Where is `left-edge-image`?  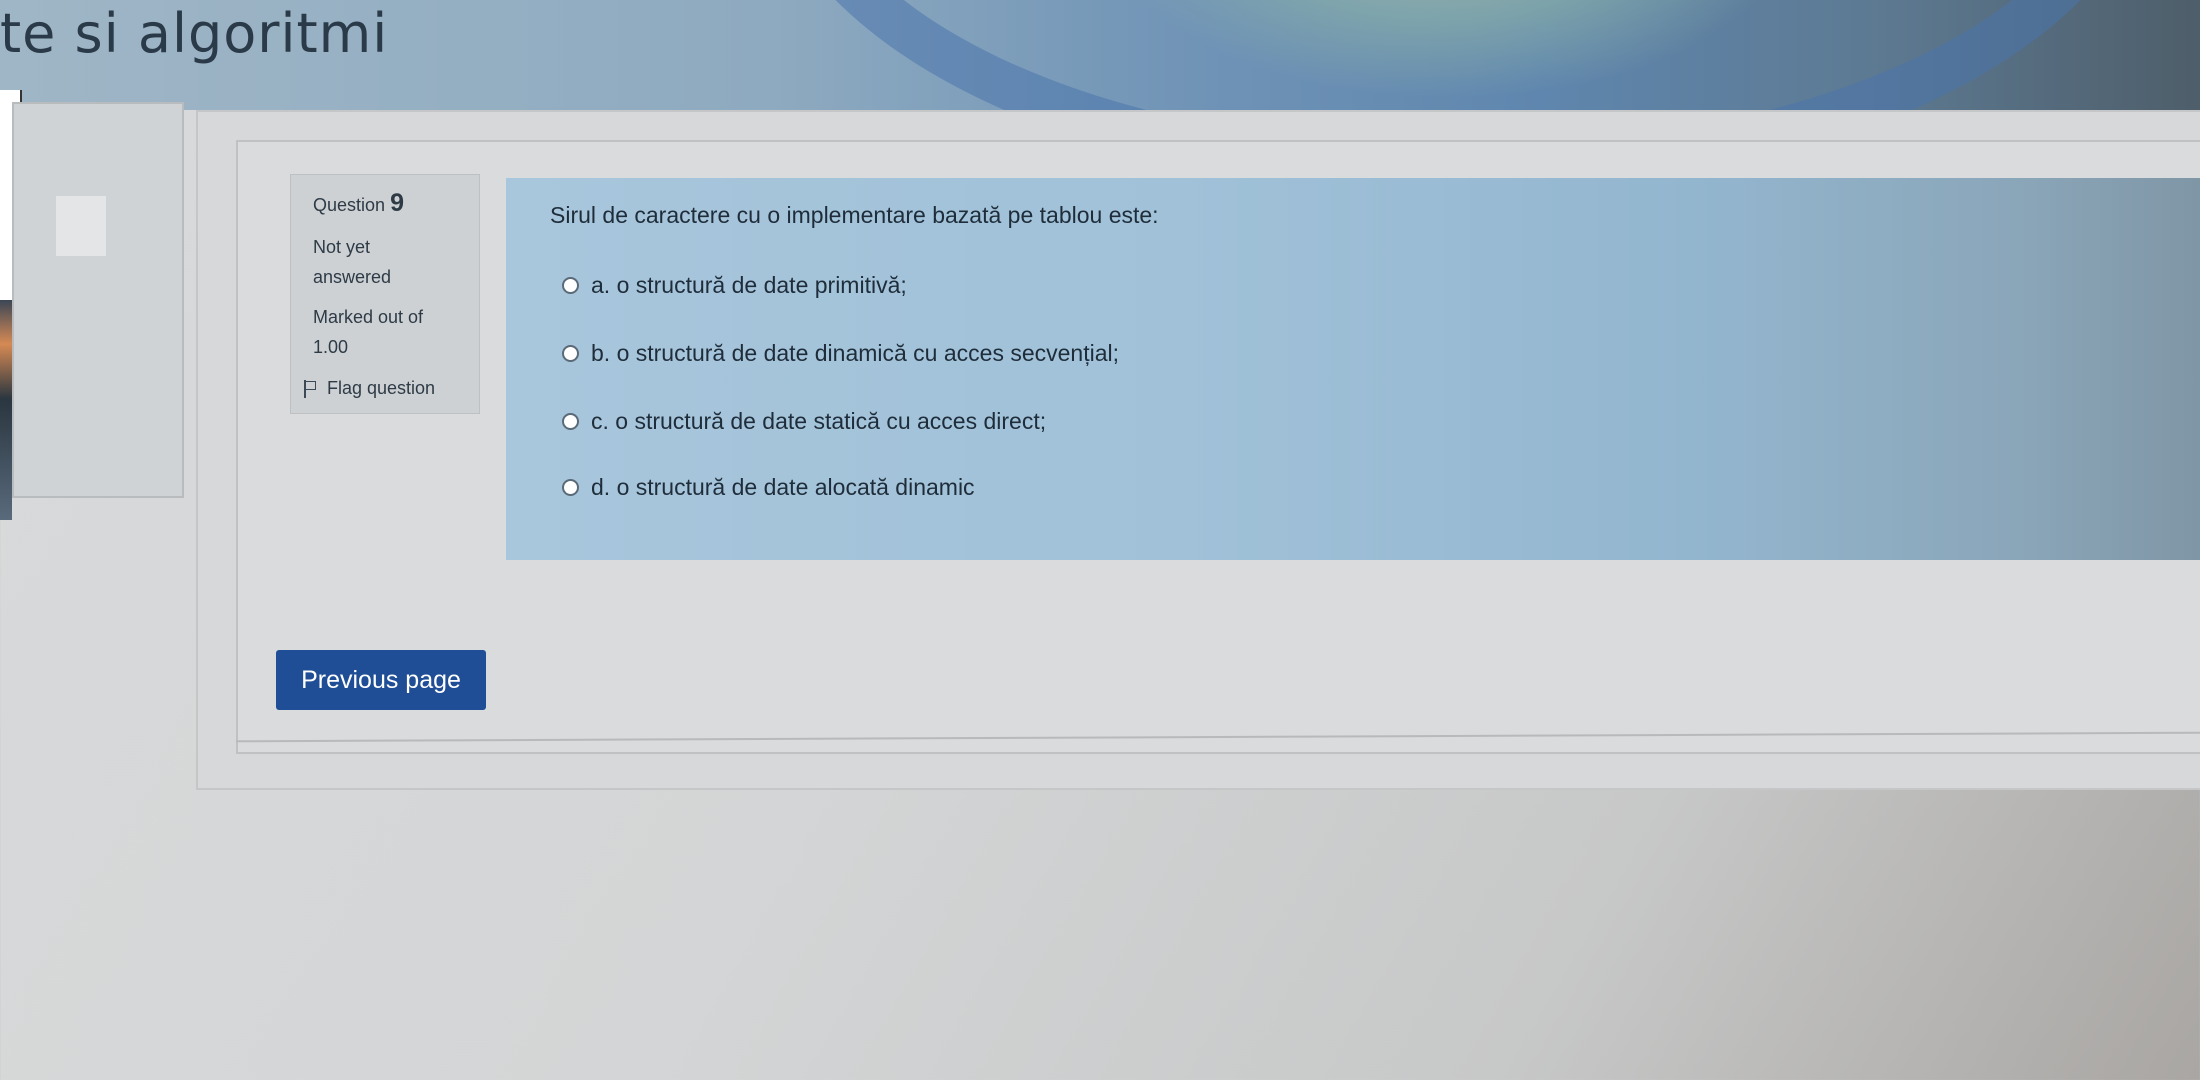
left-edge-image is located at coordinates (6, 410).